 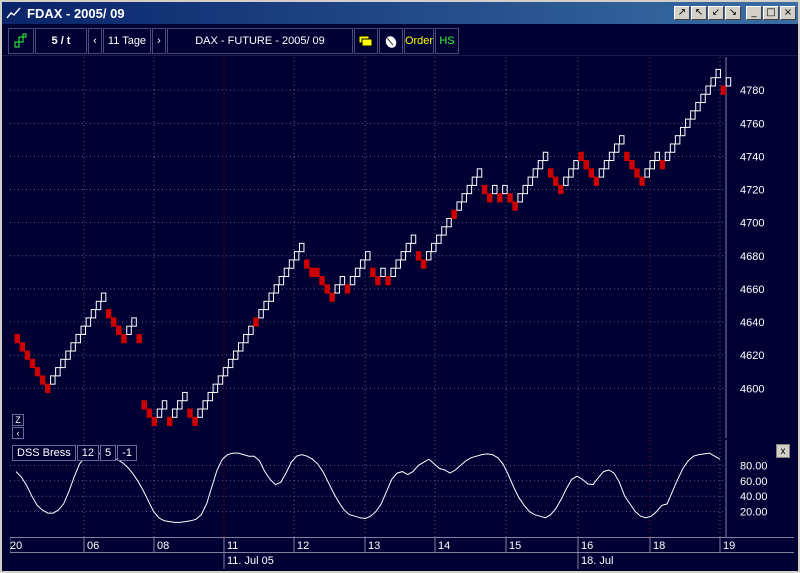 I want to click on instrument-label: DAX - FUTURE - 2005/ 09, so click(x=260, y=40).